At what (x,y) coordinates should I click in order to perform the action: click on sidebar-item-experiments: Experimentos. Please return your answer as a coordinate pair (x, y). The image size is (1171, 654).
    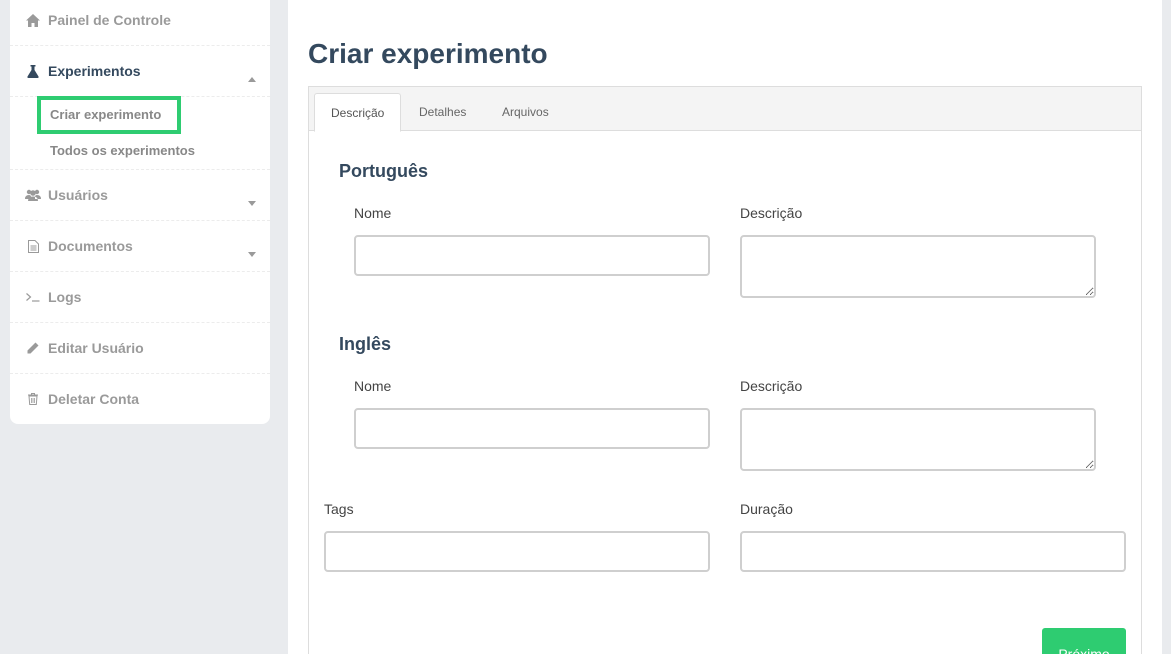
    Looking at the image, I should click on (140, 71).